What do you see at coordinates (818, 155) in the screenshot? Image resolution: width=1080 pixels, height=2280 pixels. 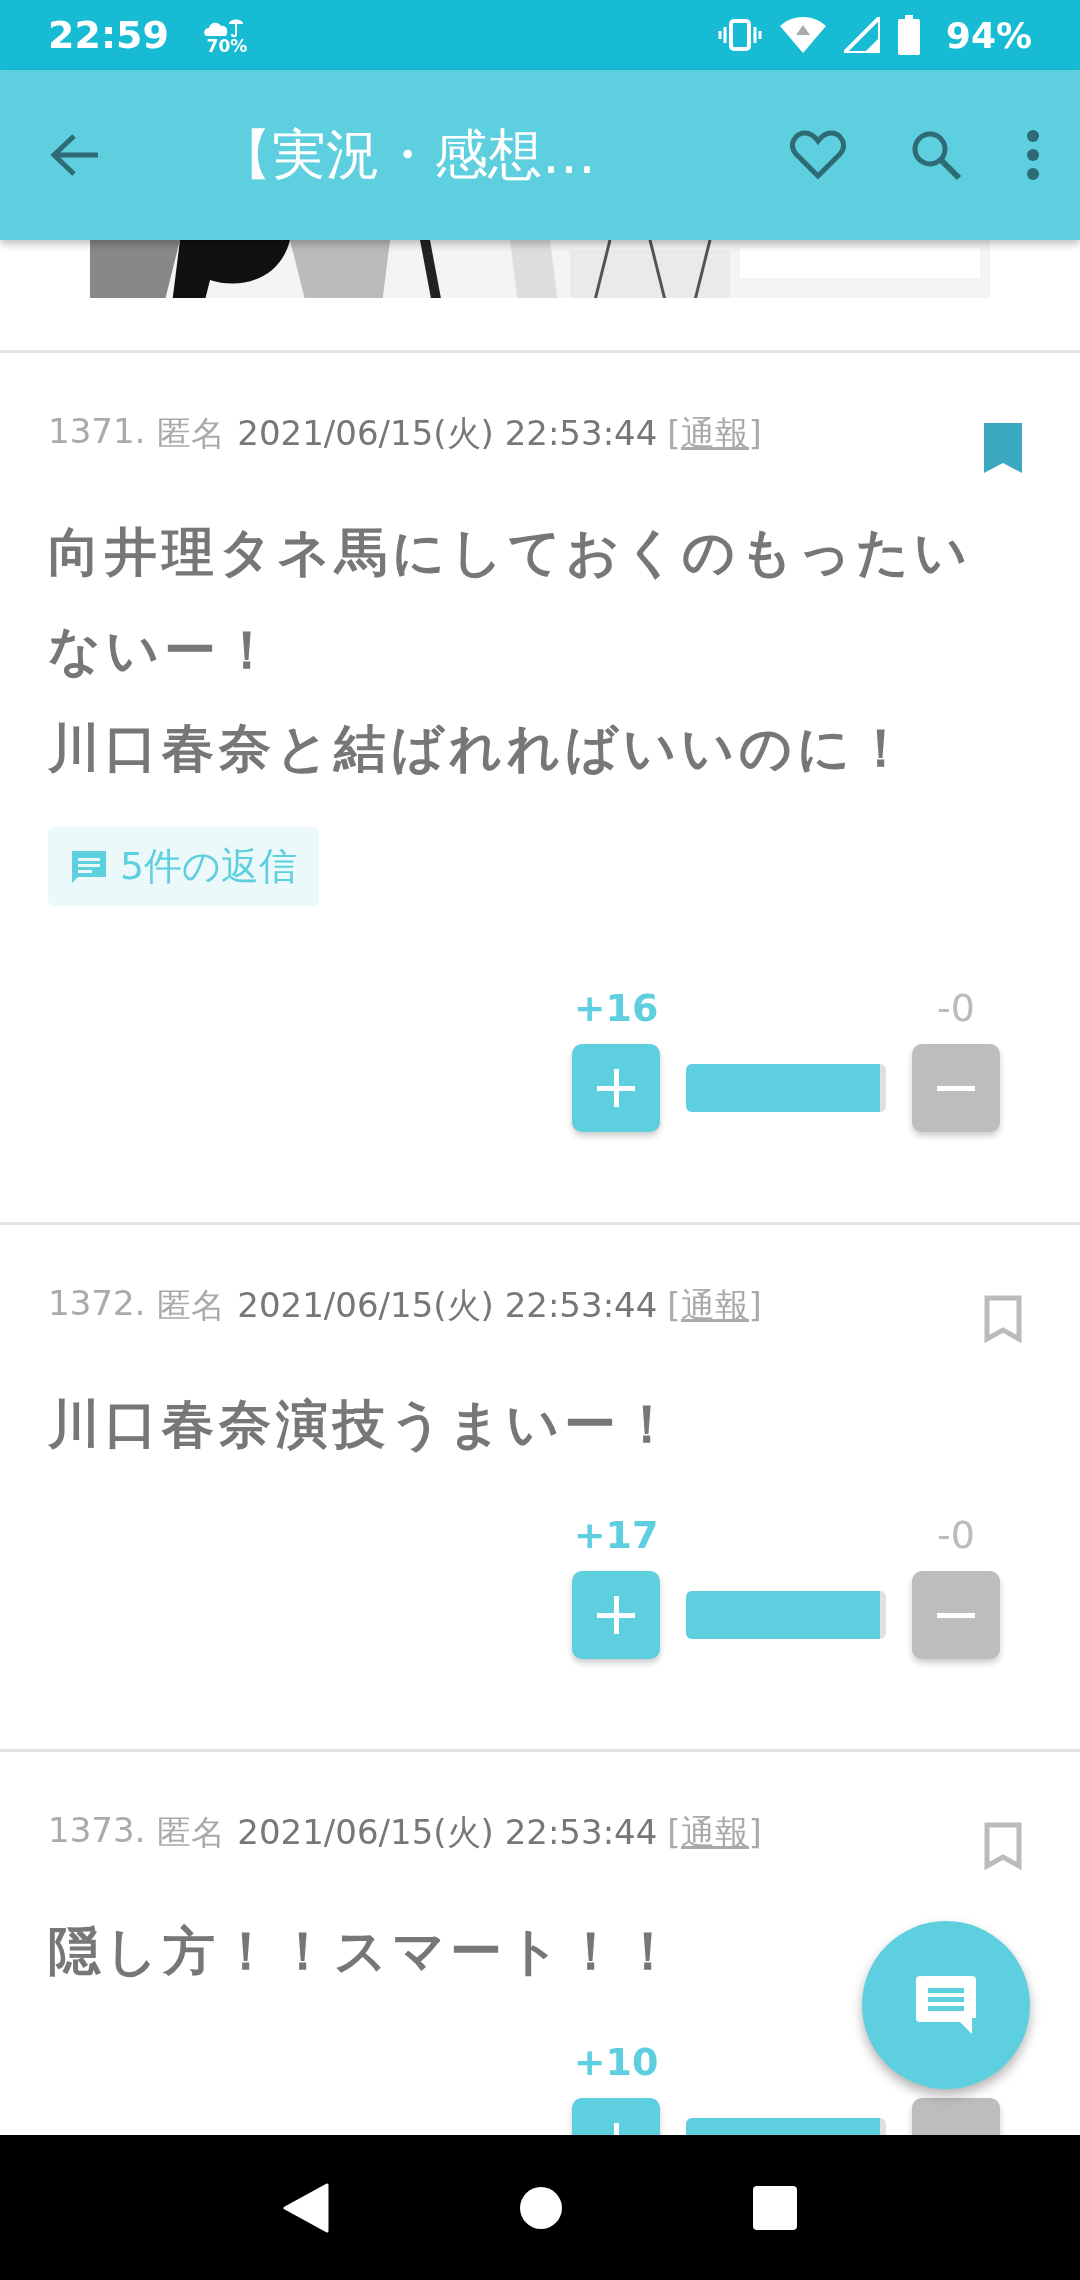 I see `heart-icon` at bounding box center [818, 155].